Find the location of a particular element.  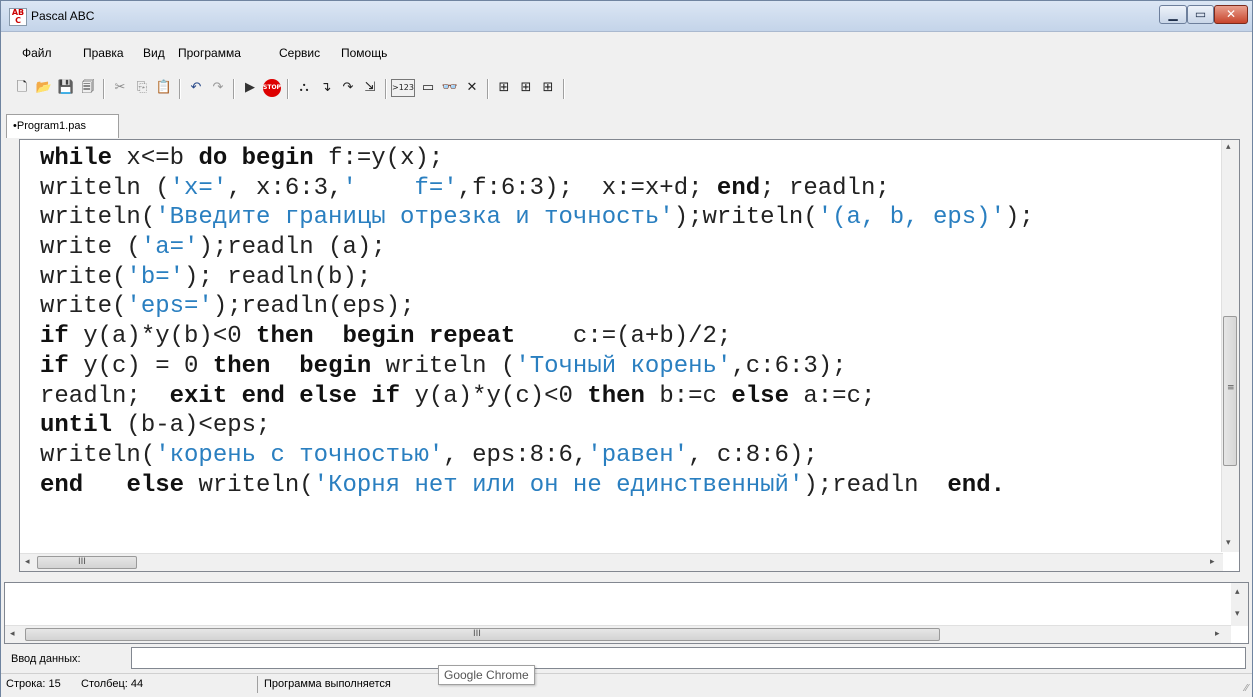

format-icon-1: ⊞ is located at coordinates (504, 88).